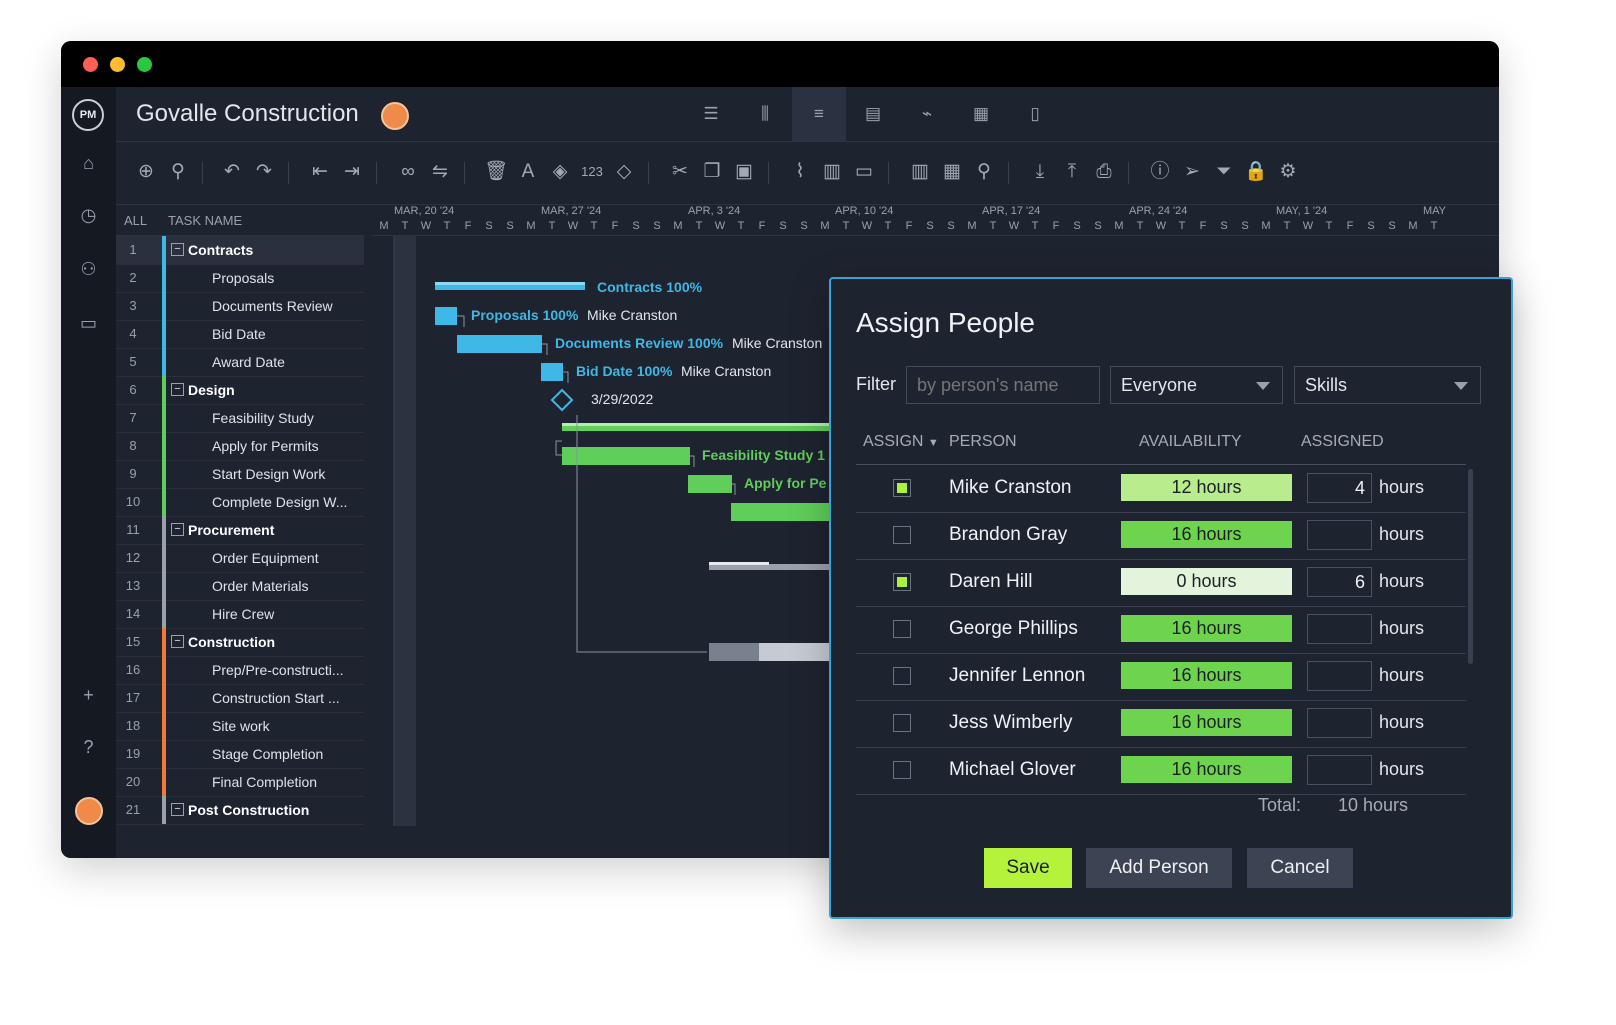 This screenshot has width=1616, height=1025. Describe the element at coordinates (528, 172) in the screenshot. I see `font-color-icon: A` at that location.